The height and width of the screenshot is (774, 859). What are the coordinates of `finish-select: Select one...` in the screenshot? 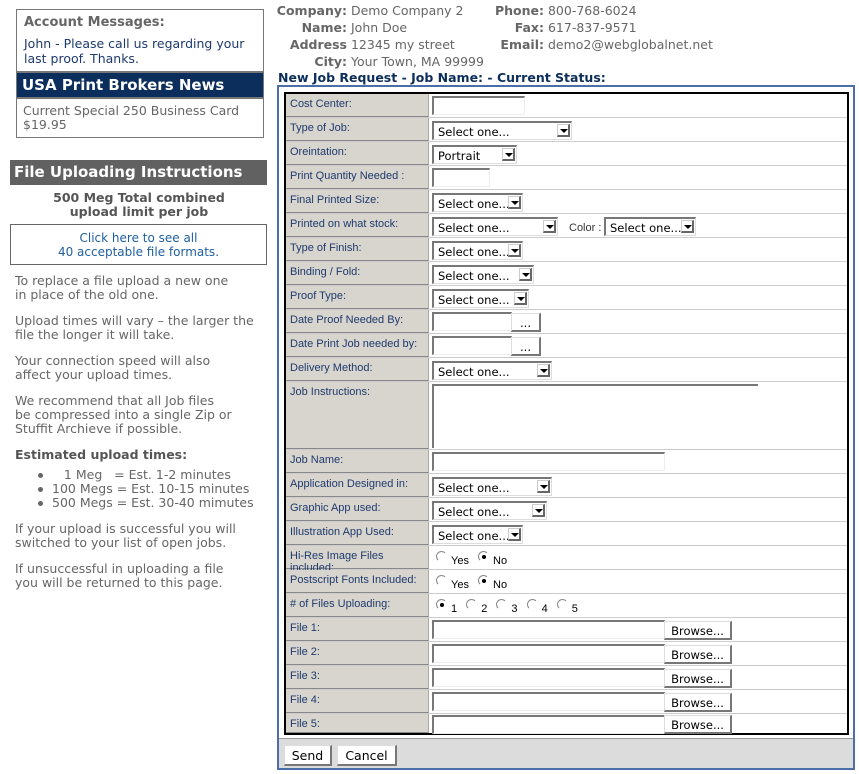 It's located at (477, 250).